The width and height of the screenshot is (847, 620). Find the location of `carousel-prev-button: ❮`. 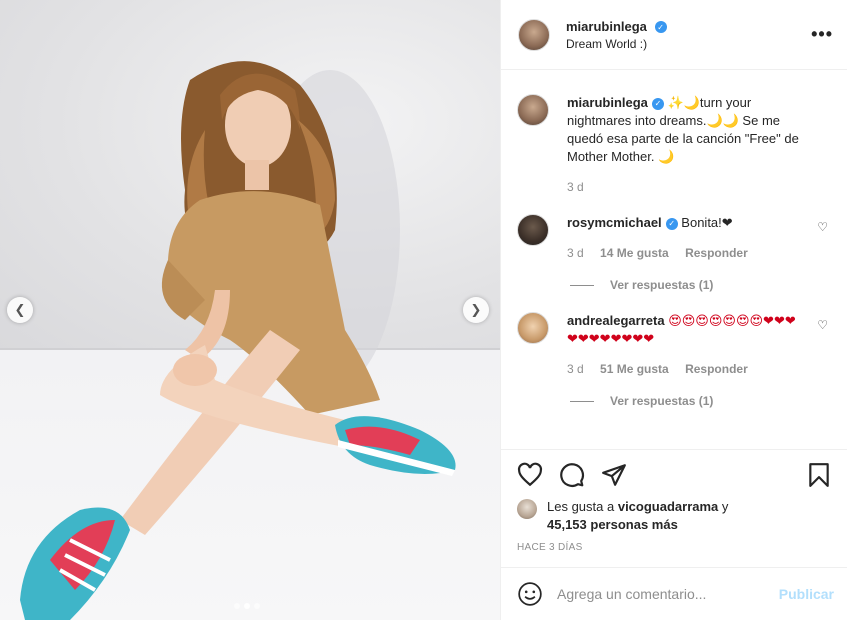

carousel-prev-button: ❮ is located at coordinates (20, 310).